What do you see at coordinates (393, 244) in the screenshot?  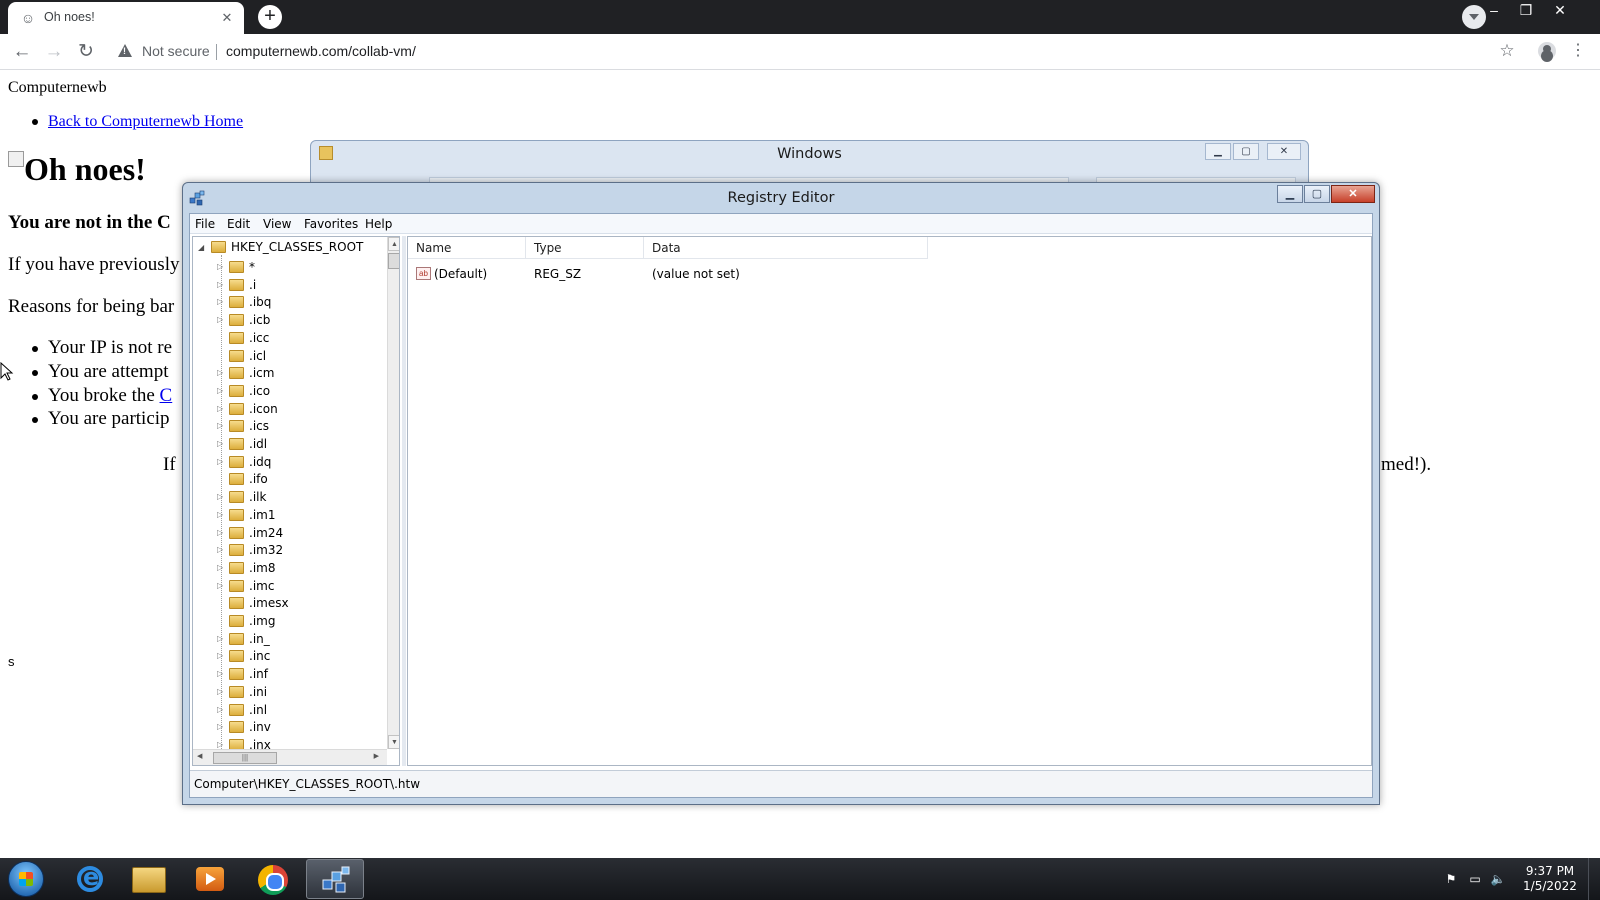 I see `scroll-up-arrow-icon: ▲` at bounding box center [393, 244].